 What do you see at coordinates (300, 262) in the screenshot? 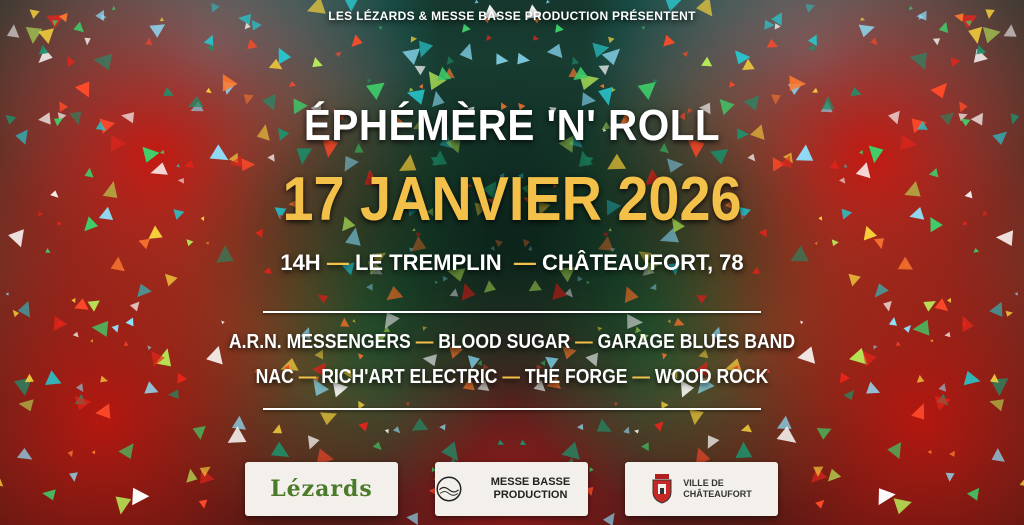
I see `event-time: 14H` at bounding box center [300, 262].